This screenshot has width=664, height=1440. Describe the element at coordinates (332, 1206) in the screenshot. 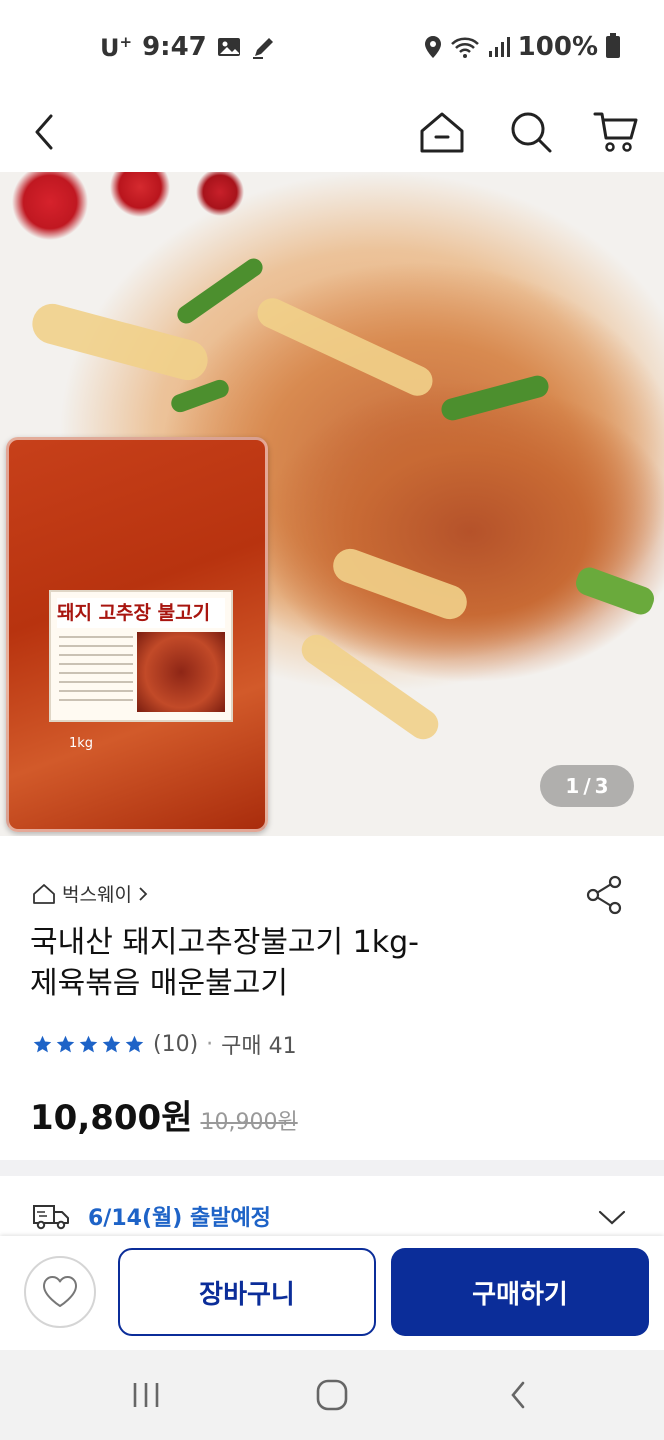

I see `delivery-info: 6/14(월) 출발예정` at that location.